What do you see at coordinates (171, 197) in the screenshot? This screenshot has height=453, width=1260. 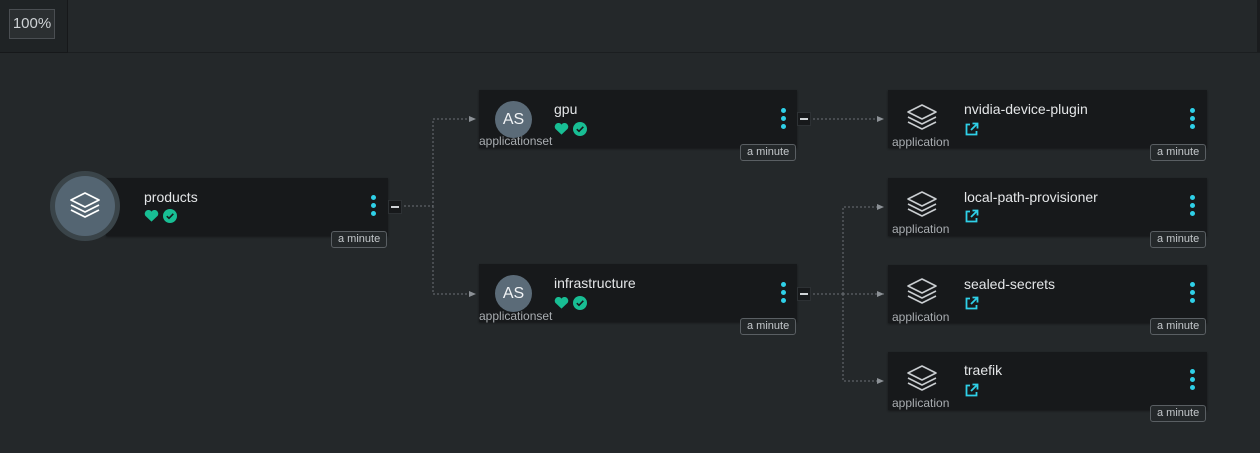 I see `node-title: products` at bounding box center [171, 197].